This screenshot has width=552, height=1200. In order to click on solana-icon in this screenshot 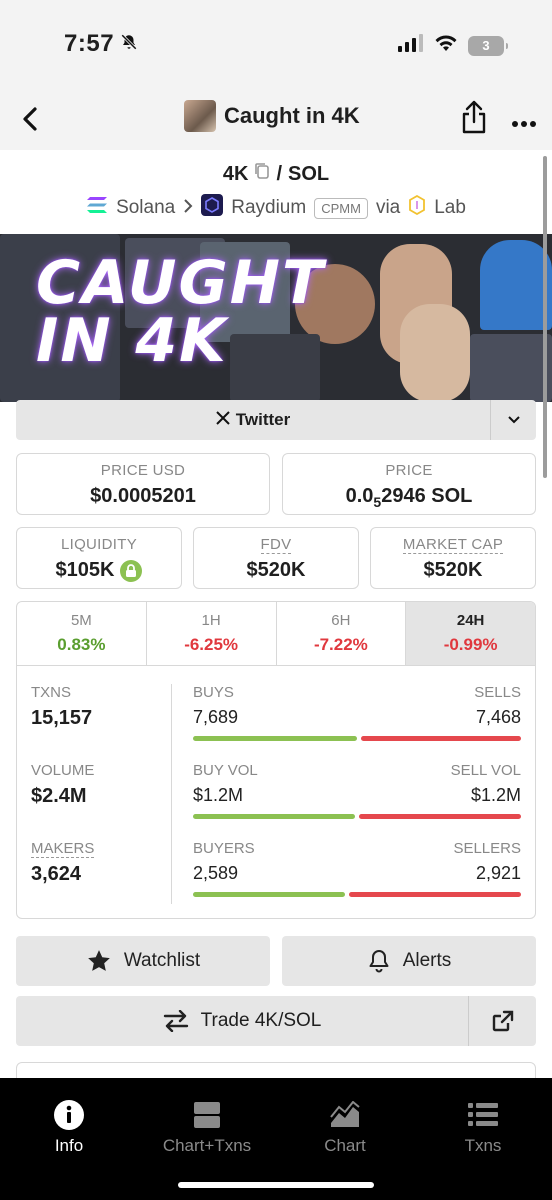, I will do `click(97, 208)`.